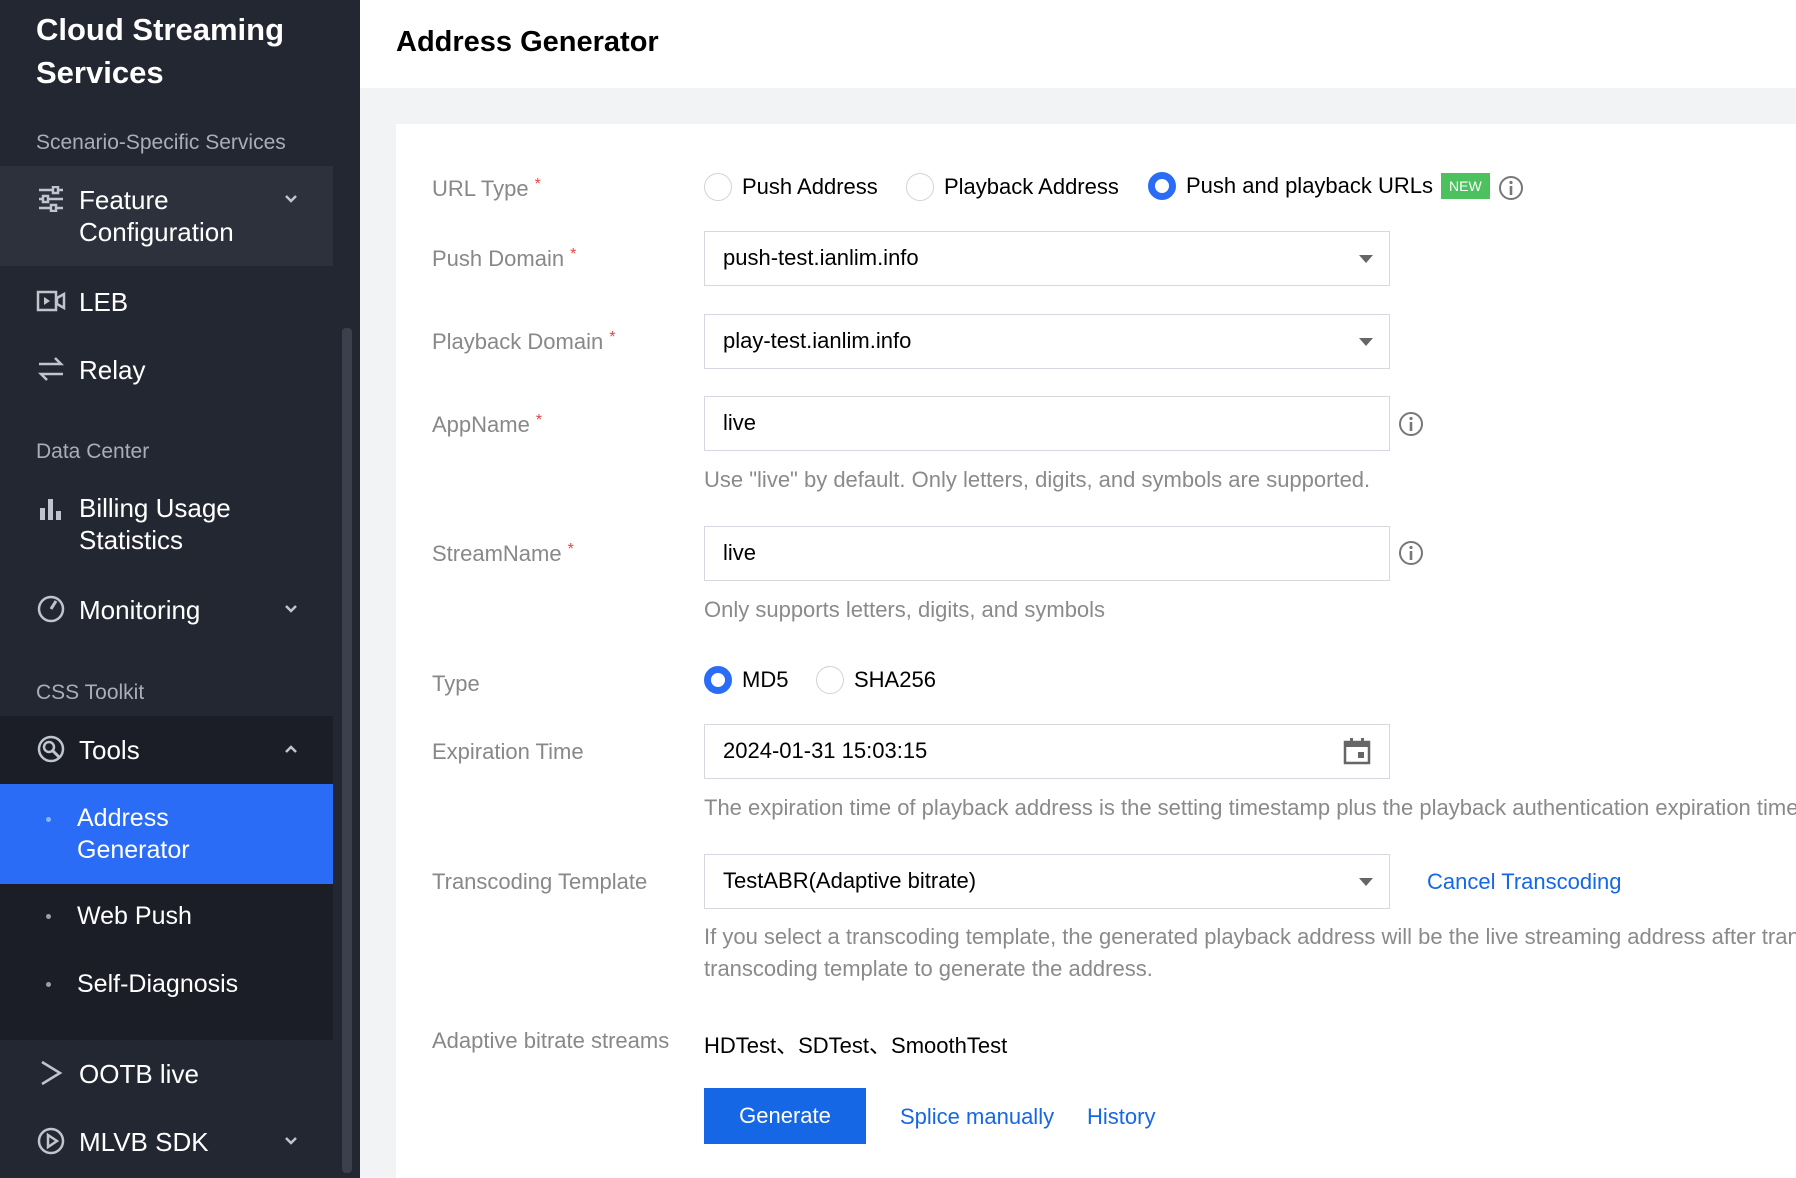 The width and height of the screenshot is (1796, 1178). I want to click on page-title: Address Generator, so click(527, 42).